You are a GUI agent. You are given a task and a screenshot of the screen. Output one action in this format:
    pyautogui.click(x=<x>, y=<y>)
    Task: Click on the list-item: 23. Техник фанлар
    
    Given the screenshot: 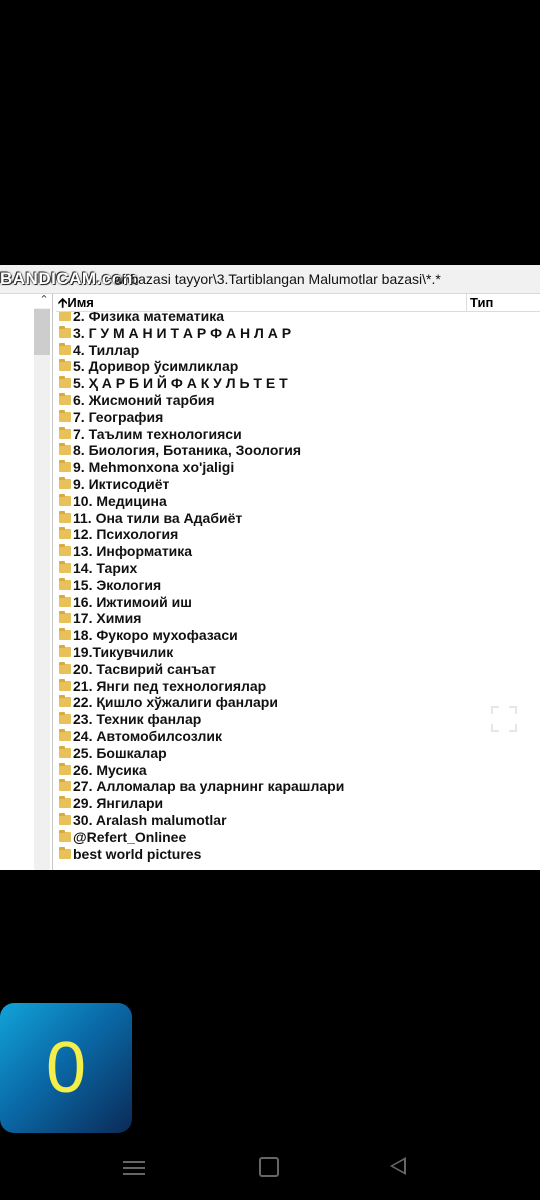 What is the action you would take?
    pyautogui.click(x=298, y=719)
    